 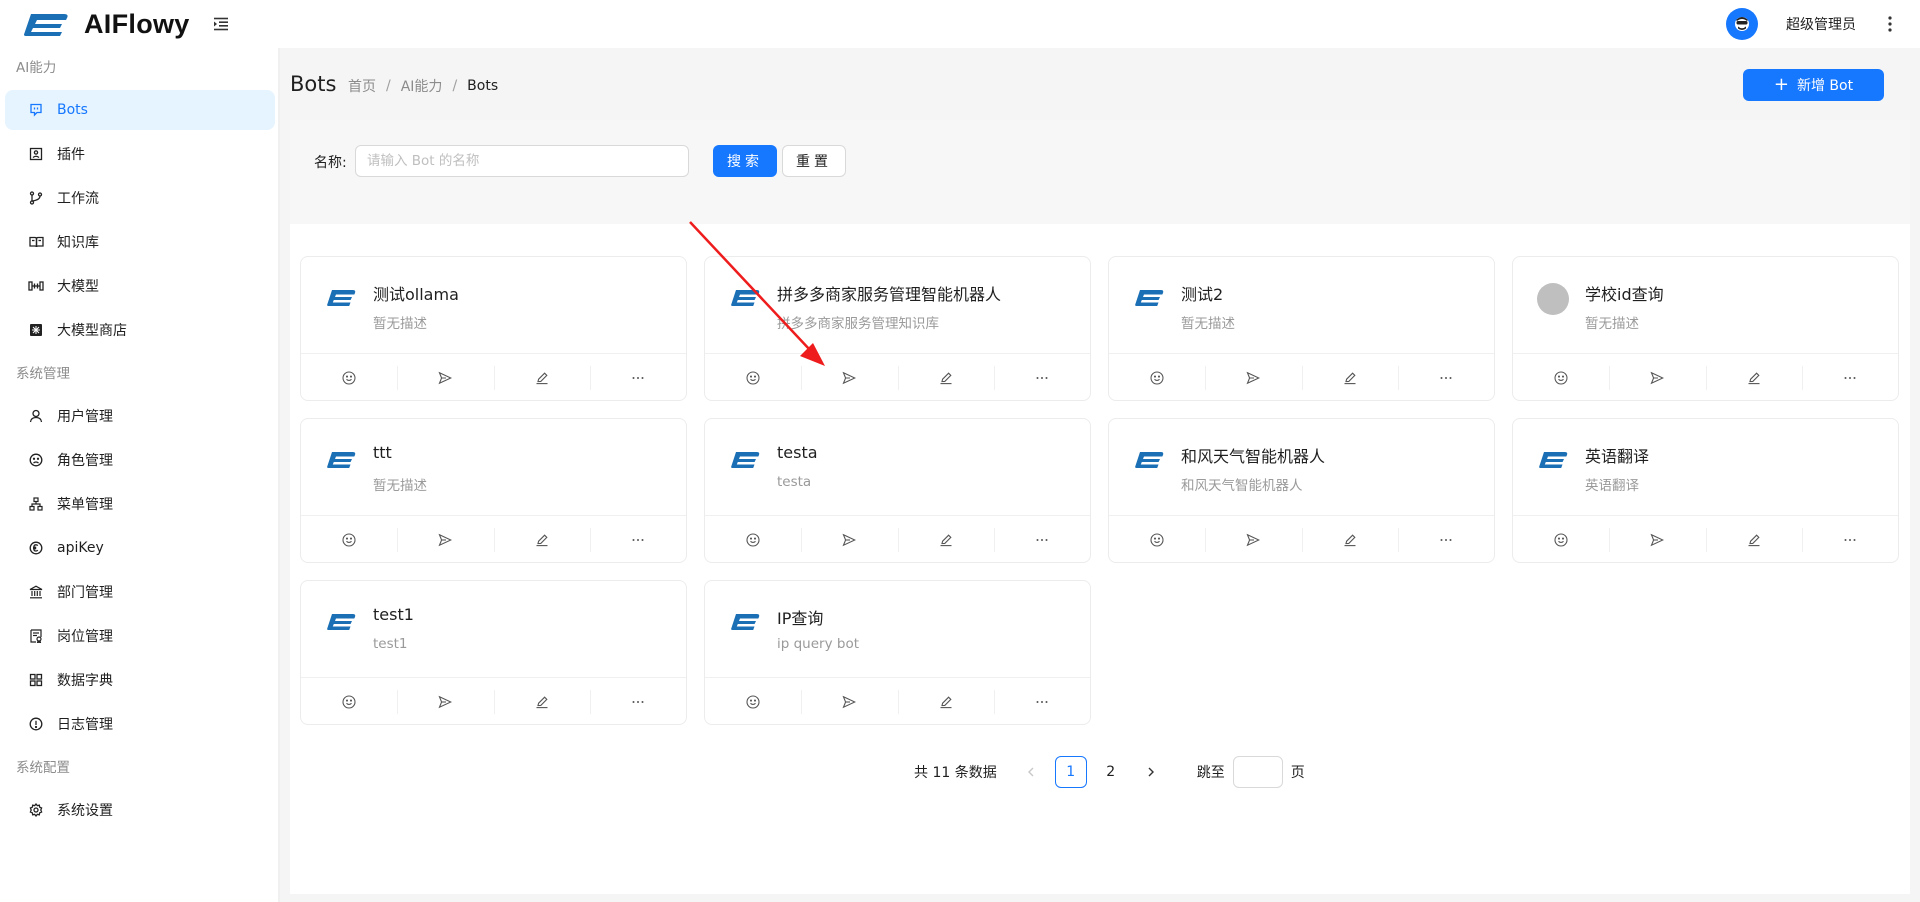 What do you see at coordinates (140, 810) in the screenshot?
I see `sidebar-item-settings: 系统设置` at bounding box center [140, 810].